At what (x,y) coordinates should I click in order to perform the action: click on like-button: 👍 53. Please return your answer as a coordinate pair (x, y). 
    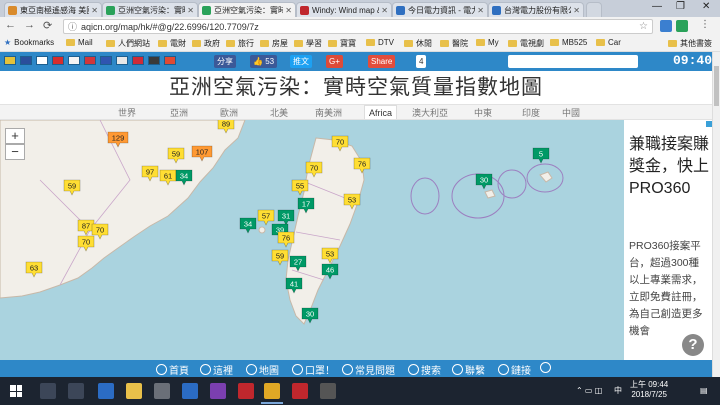
    Looking at the image, I should click on (264, 61).